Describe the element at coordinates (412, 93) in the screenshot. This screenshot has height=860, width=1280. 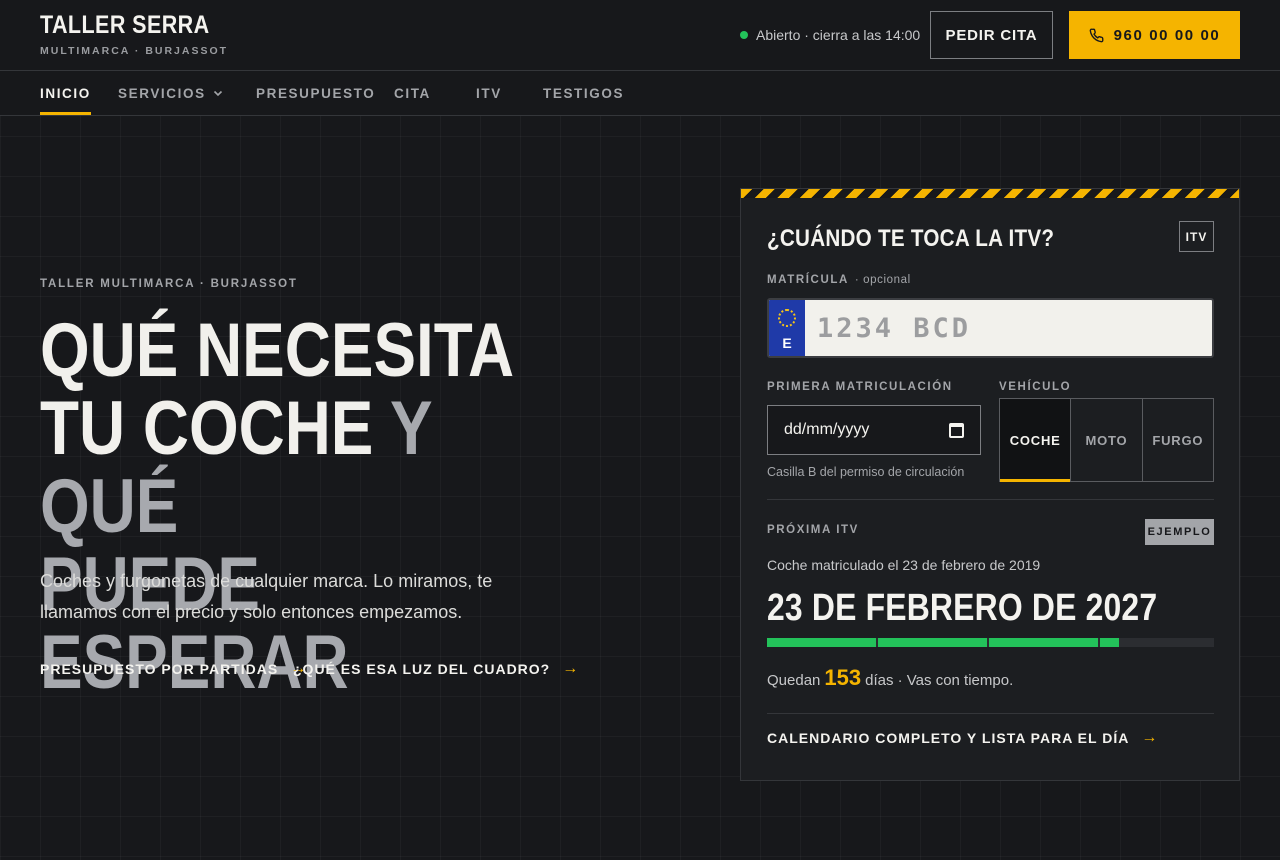
I see `nav-item-cita: CITA` at that location.